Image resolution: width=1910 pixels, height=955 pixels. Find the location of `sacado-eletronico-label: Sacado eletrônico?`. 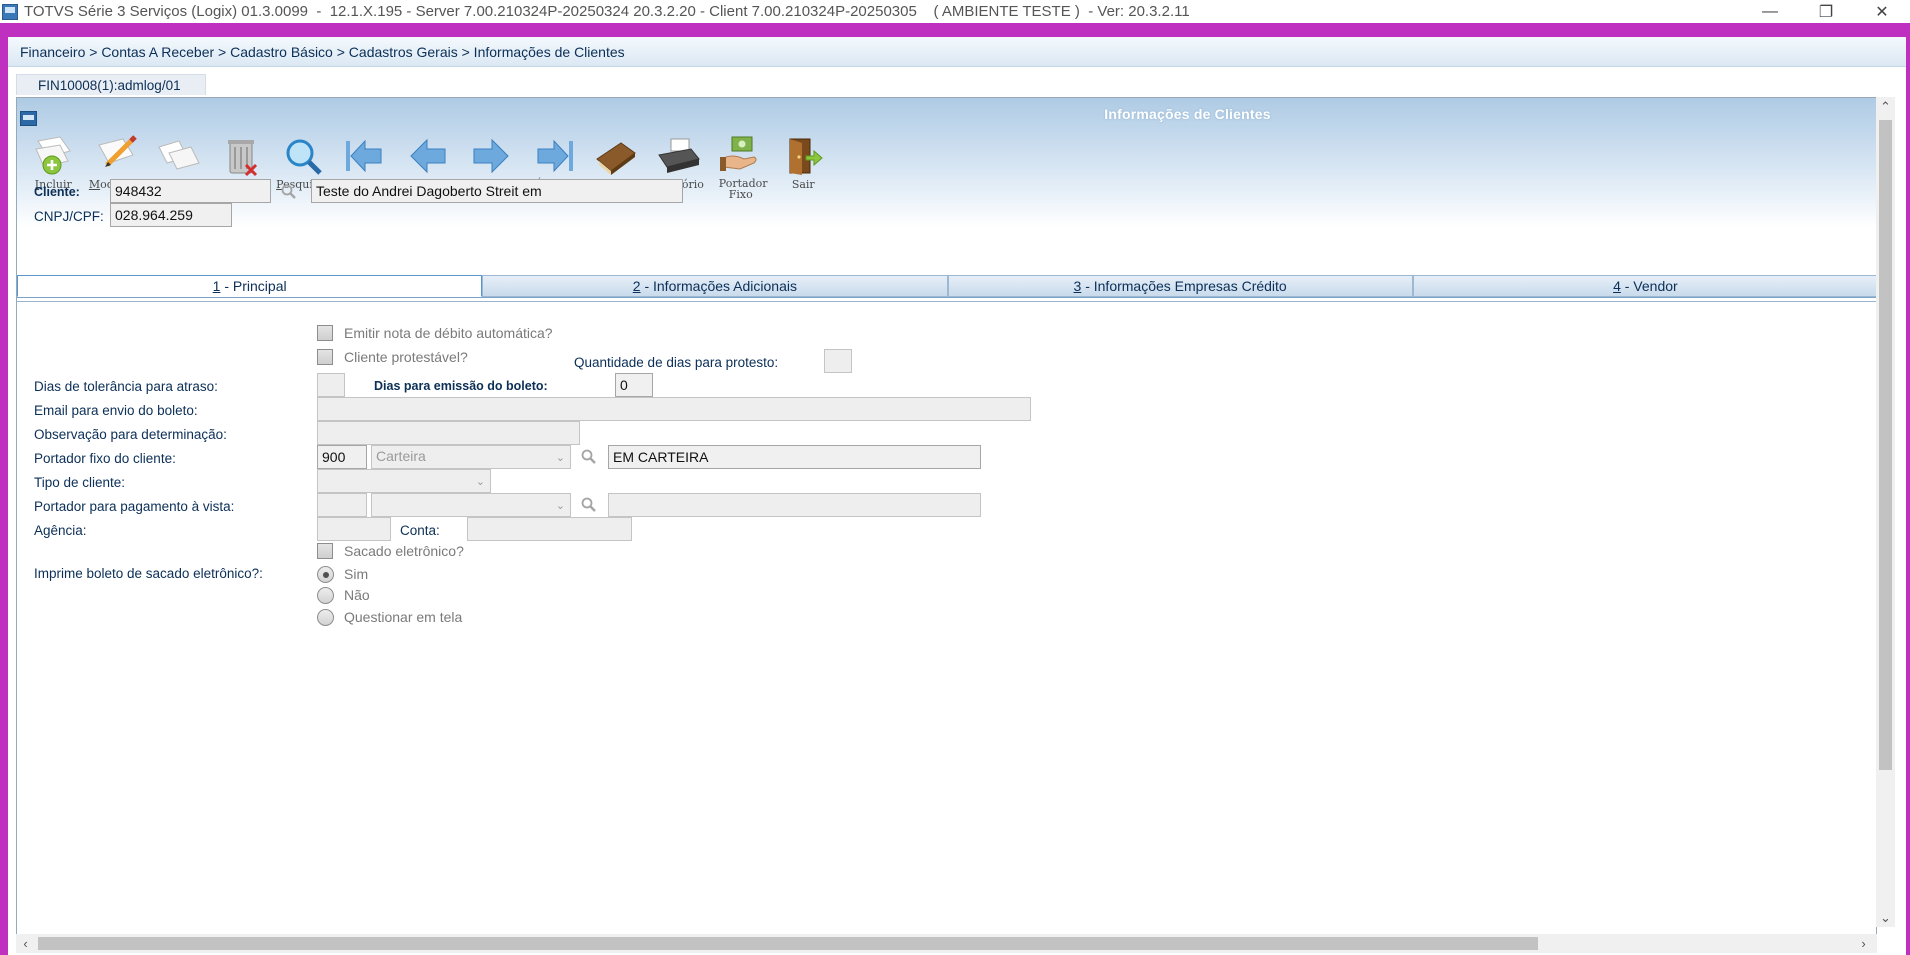

sacado-eletronico-label: Sacado eletrônico? is located at coordinates (404, 551).